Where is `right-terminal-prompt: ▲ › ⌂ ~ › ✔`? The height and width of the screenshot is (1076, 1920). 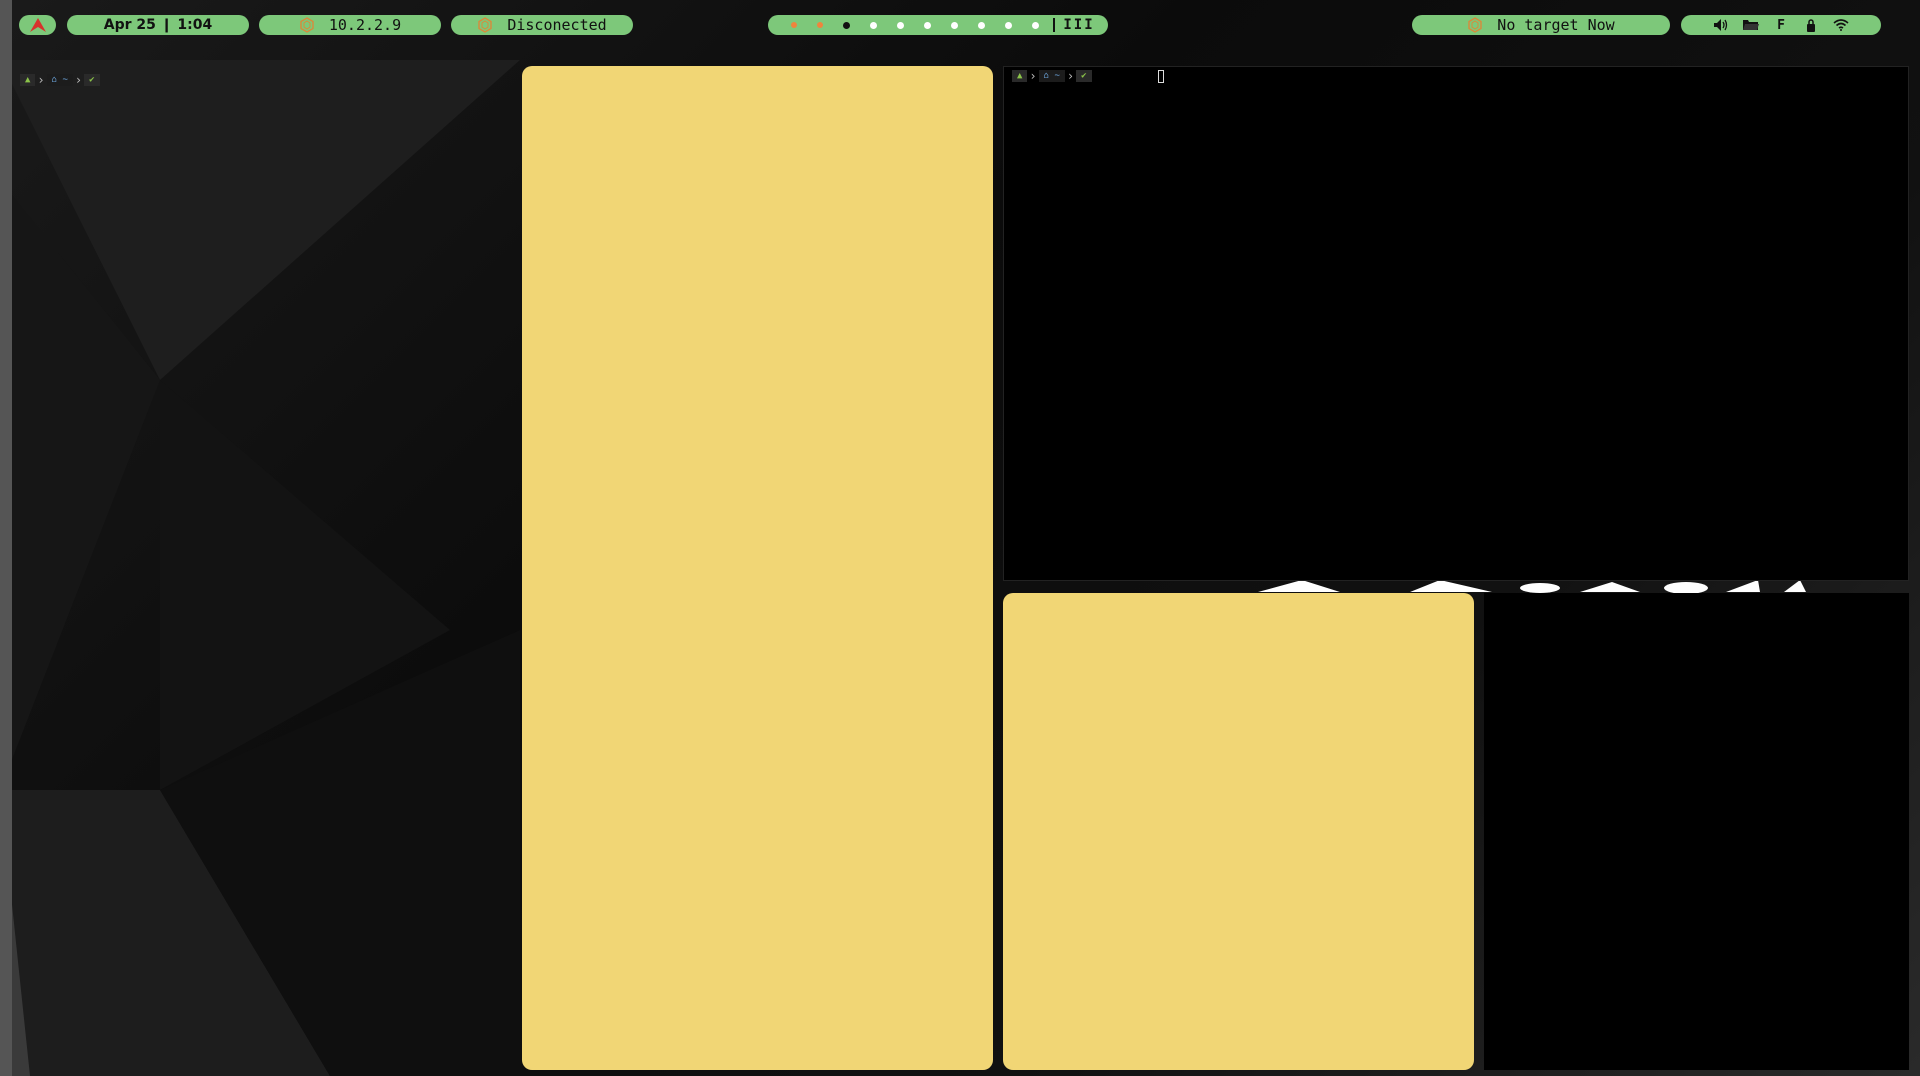
right-terminal-prompt: ▲ › ⌂ ~ › ✔ is located at coordinates (1052, 76).